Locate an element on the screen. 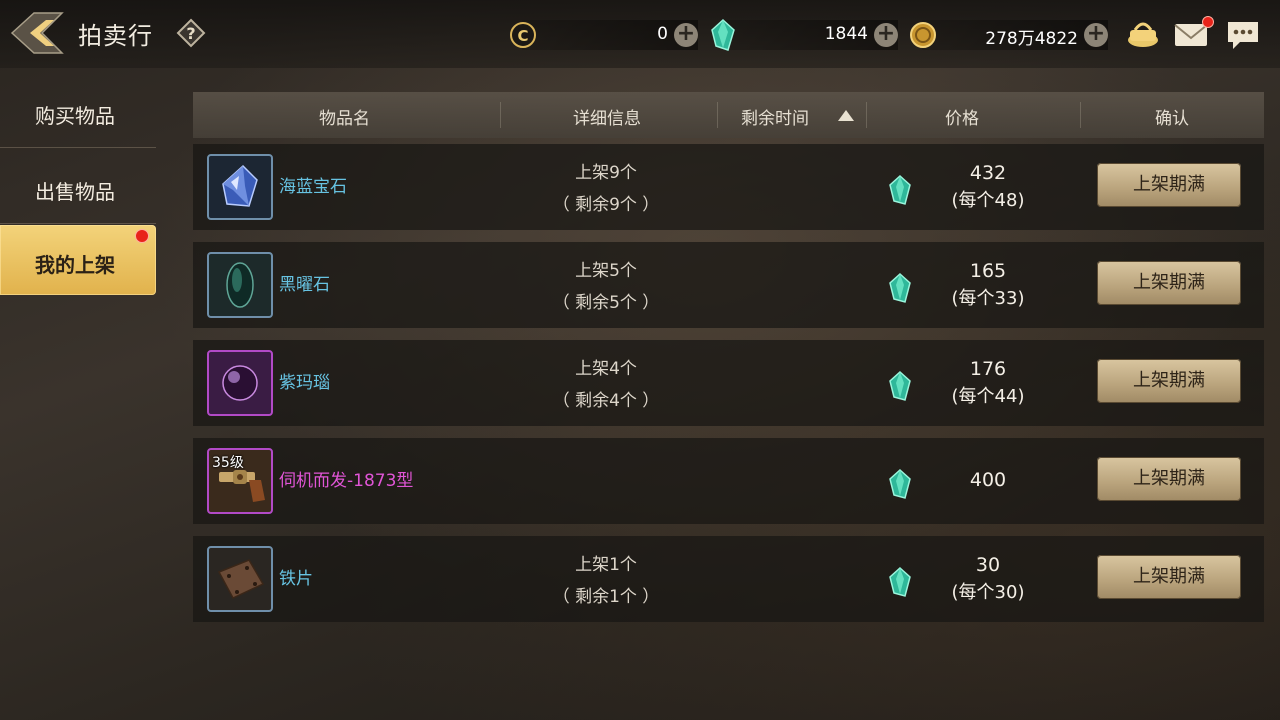 The image size is (1280, 720). sidebar: 购买物品 出售物品 我的上架 is located at coordinates (78, 394).